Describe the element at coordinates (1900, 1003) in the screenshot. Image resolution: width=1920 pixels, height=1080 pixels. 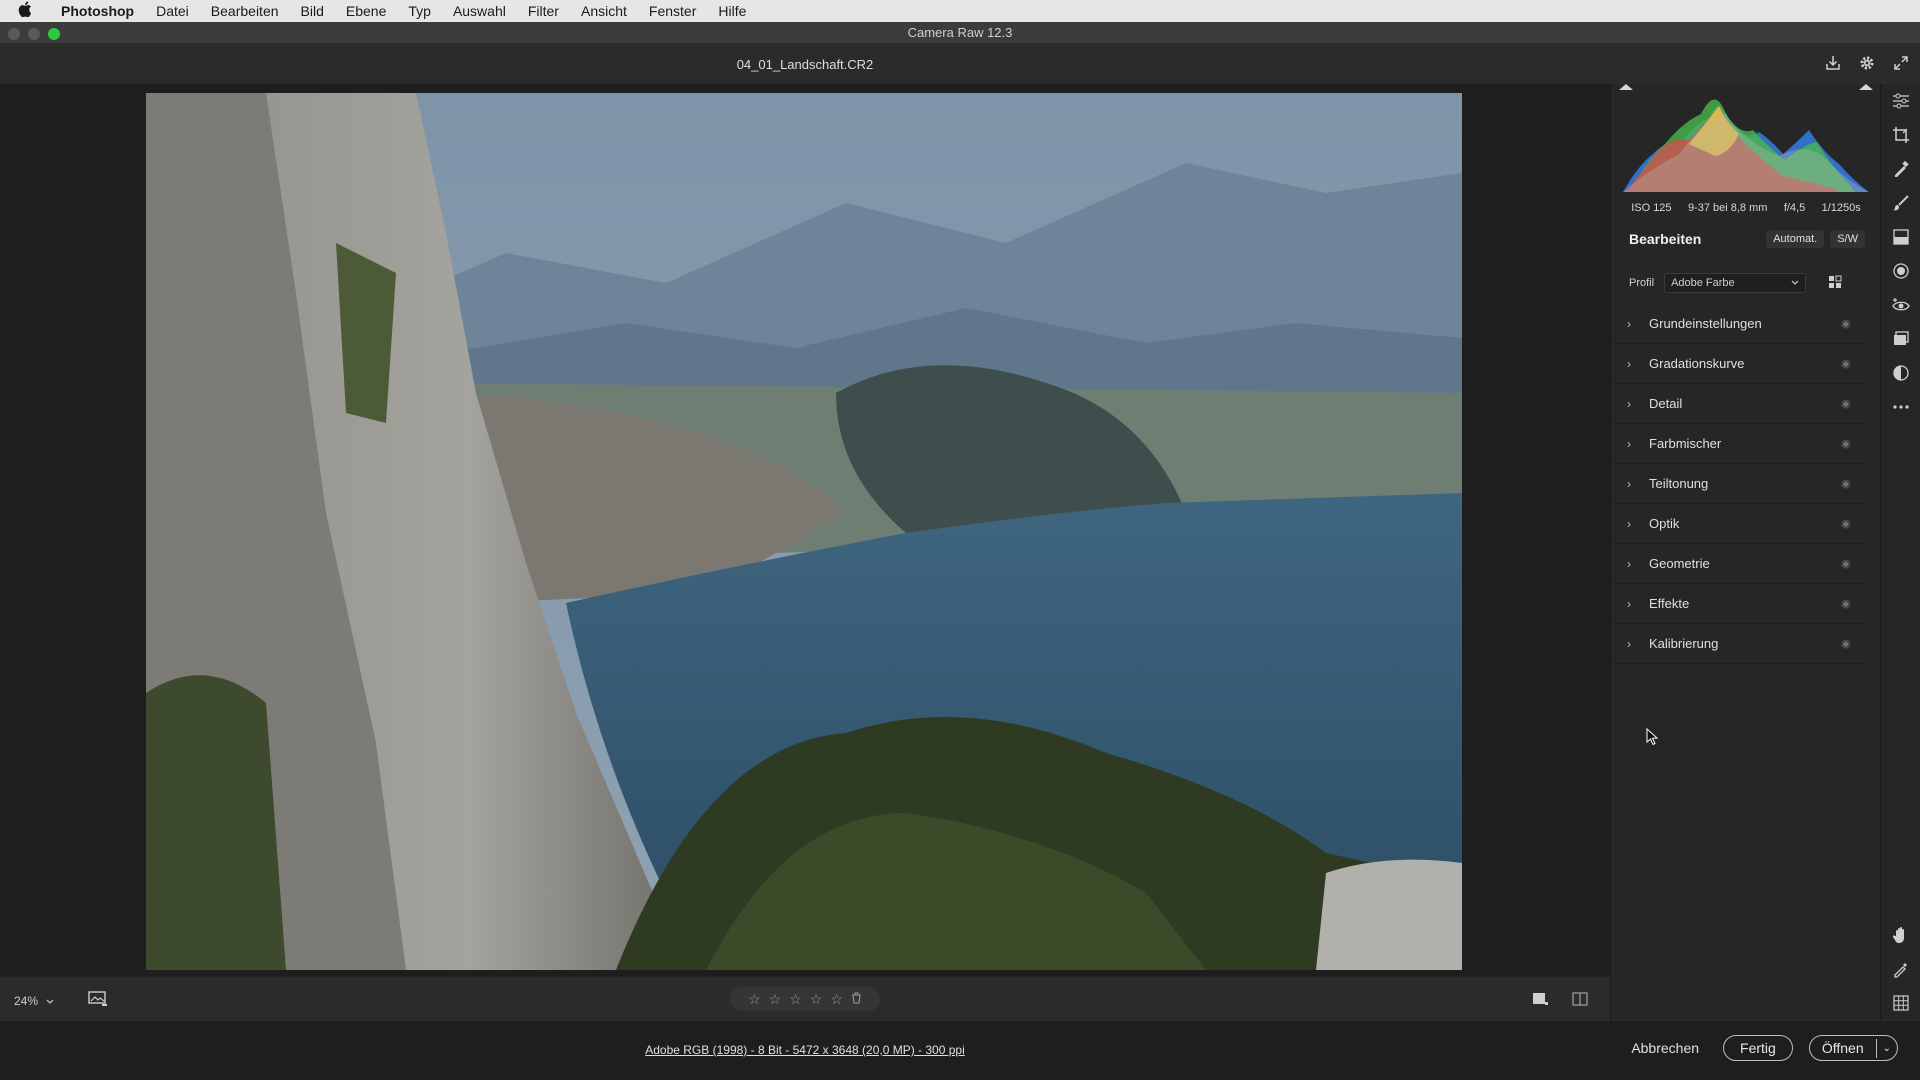
I see `grid-overlay-icon` at that location.